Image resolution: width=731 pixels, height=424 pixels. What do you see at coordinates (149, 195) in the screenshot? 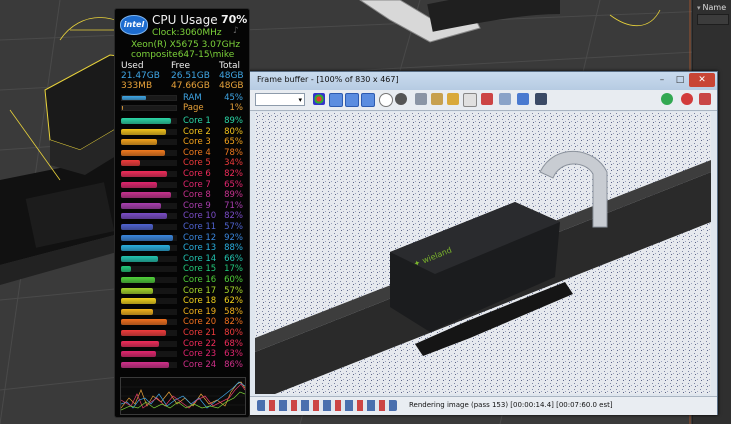
I see `core-meter-8-bar` at bounding box center [149, 195].